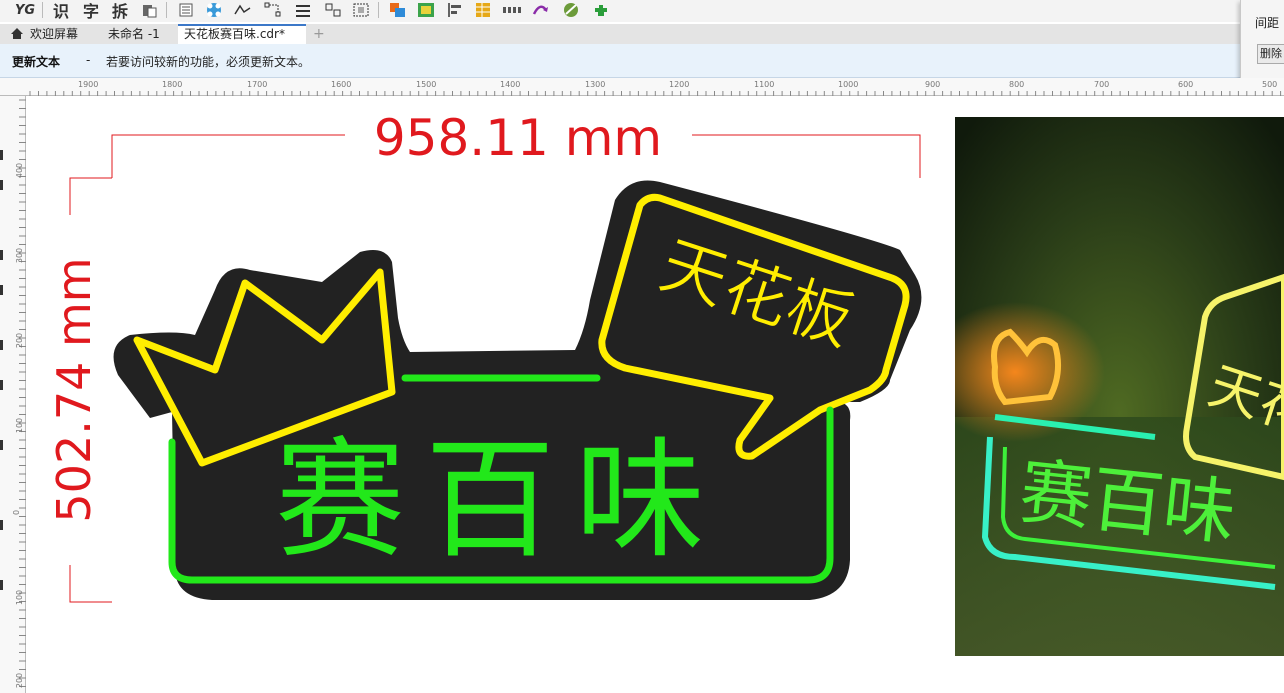  Describe the element at coordinates (1017, 84) in the screenshot. I see `ruler-h-label: 800` at that location.